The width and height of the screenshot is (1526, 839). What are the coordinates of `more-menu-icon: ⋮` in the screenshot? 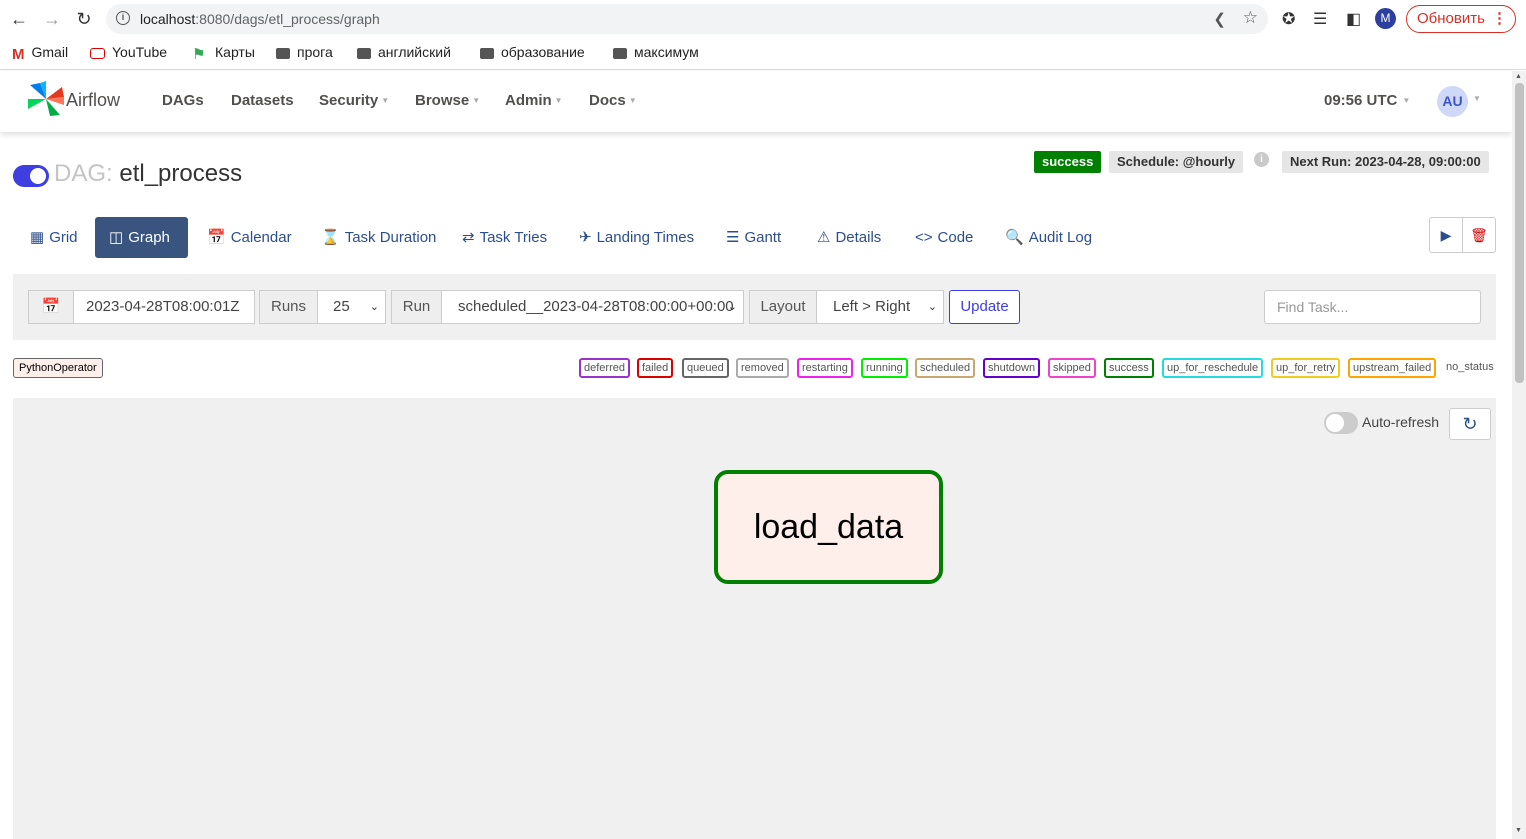 It's located at (1499, 18).